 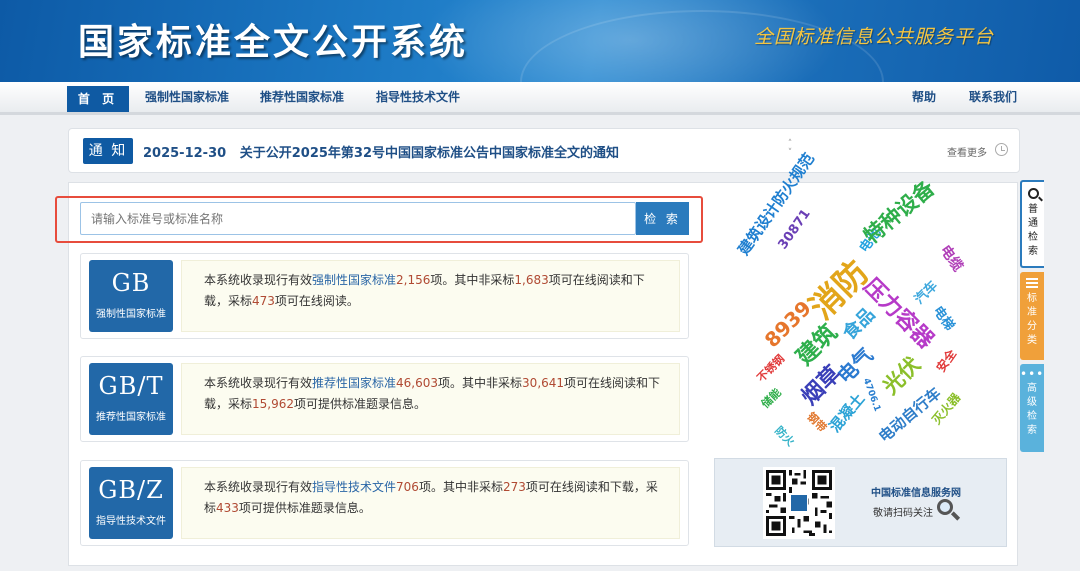 What do you see at coordinates (354, 280) in the screenshot?
I see `category-link: 强制性国家标准` at bounding box center [354, 280].